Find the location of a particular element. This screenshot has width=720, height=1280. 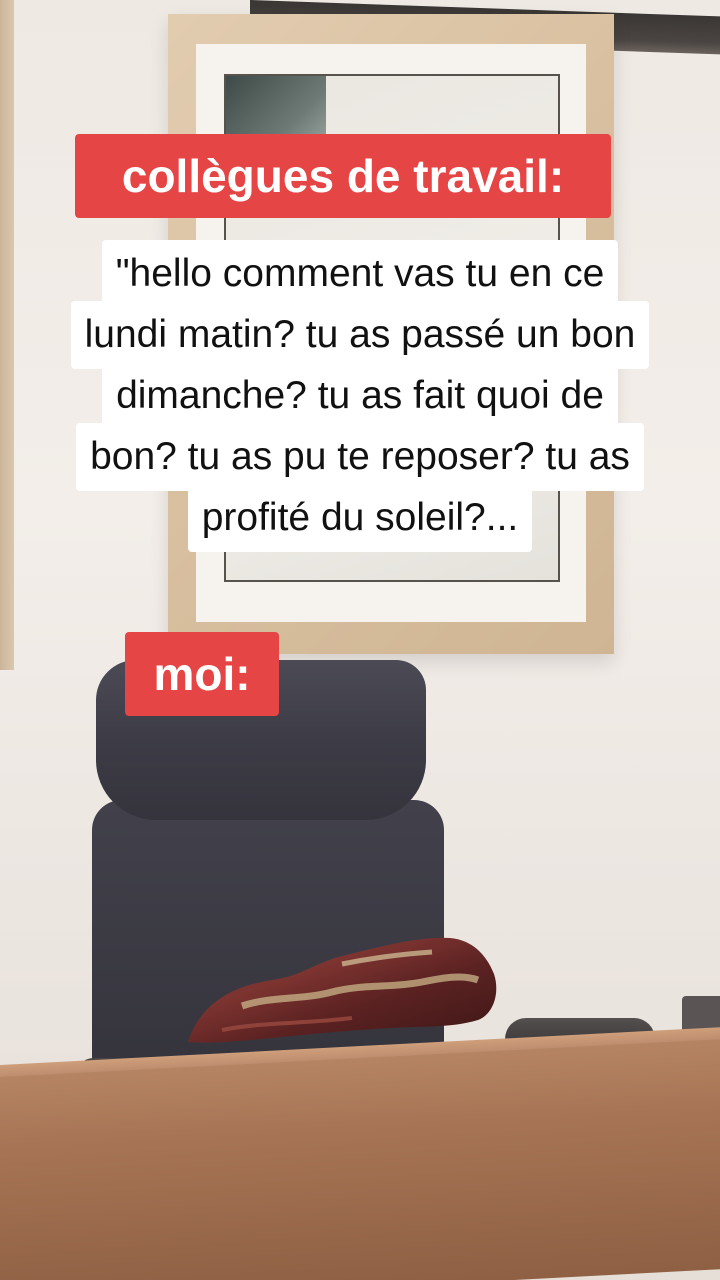

quote-line: bon? tu as pu te reposer? tu as is located at coordinates (360, 457).